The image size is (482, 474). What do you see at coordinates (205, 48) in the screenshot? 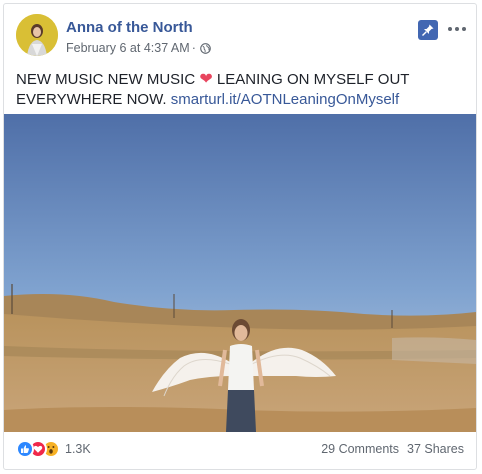
I see `globe-icon` at bounding box center [205, 48].